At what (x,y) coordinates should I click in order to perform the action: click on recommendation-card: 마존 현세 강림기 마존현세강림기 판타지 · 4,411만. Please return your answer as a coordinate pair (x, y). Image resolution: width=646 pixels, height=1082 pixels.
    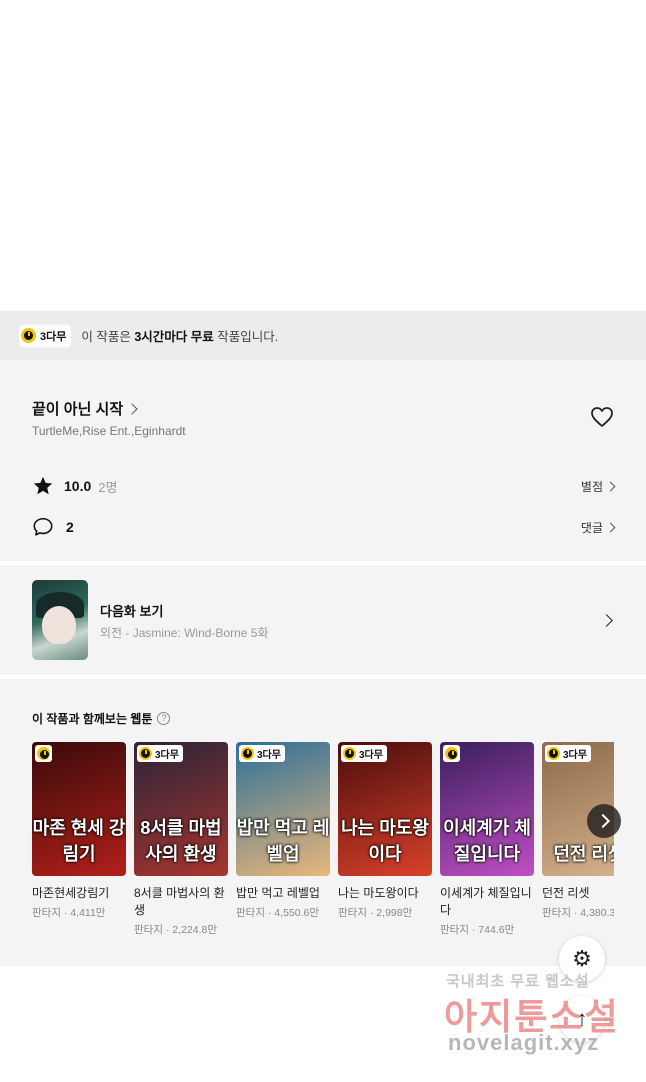
    Looking at the image, I should click on (79, 831).